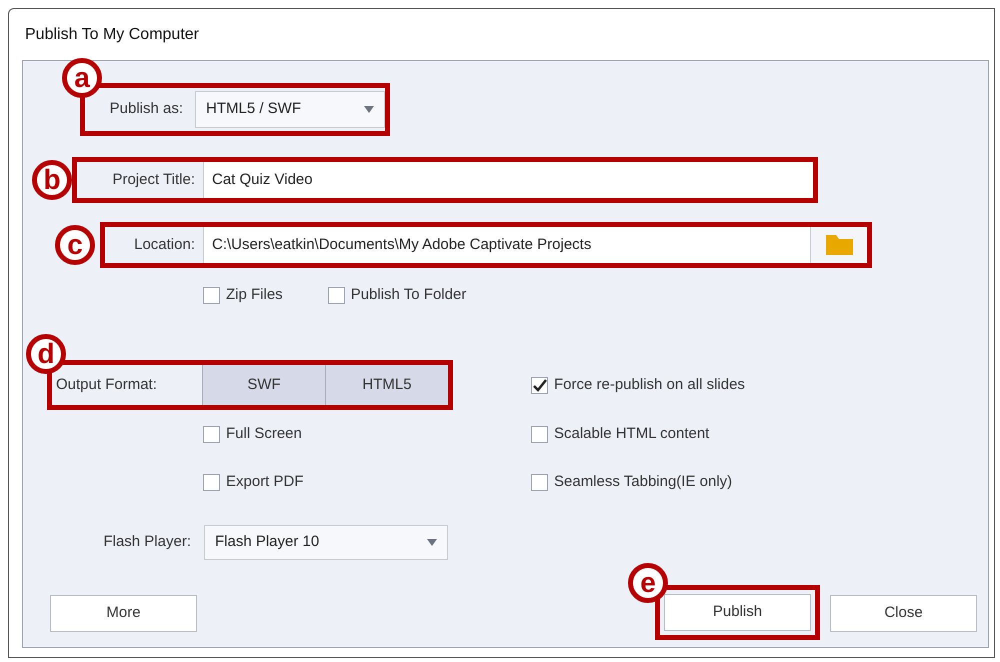 The width and height of the screenshot is (1000, 662). I want to click on dialog-button: Close, so click(903, 613).